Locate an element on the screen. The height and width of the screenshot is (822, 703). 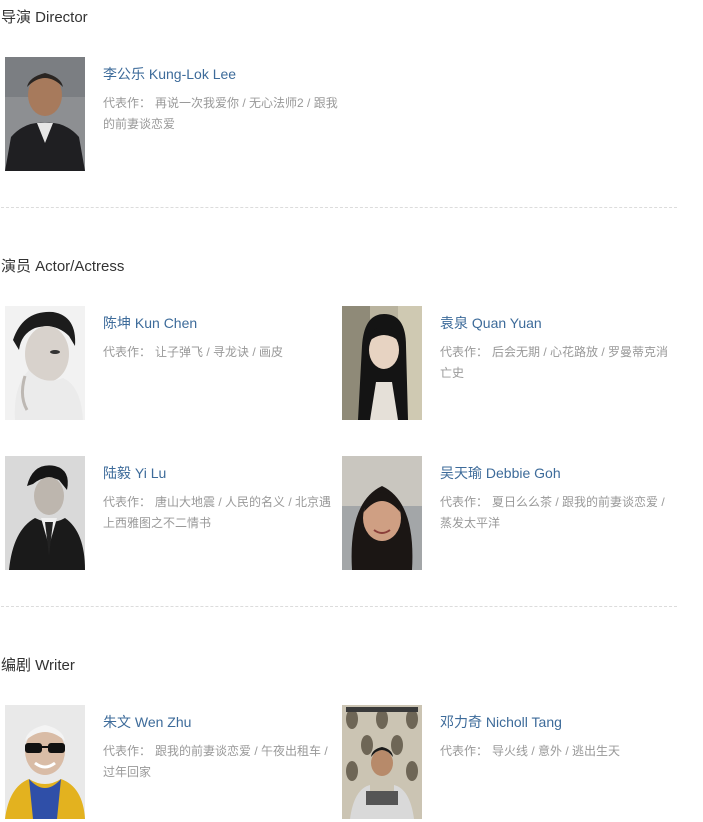
person-photo-goh is located at coordinates (382, 513).